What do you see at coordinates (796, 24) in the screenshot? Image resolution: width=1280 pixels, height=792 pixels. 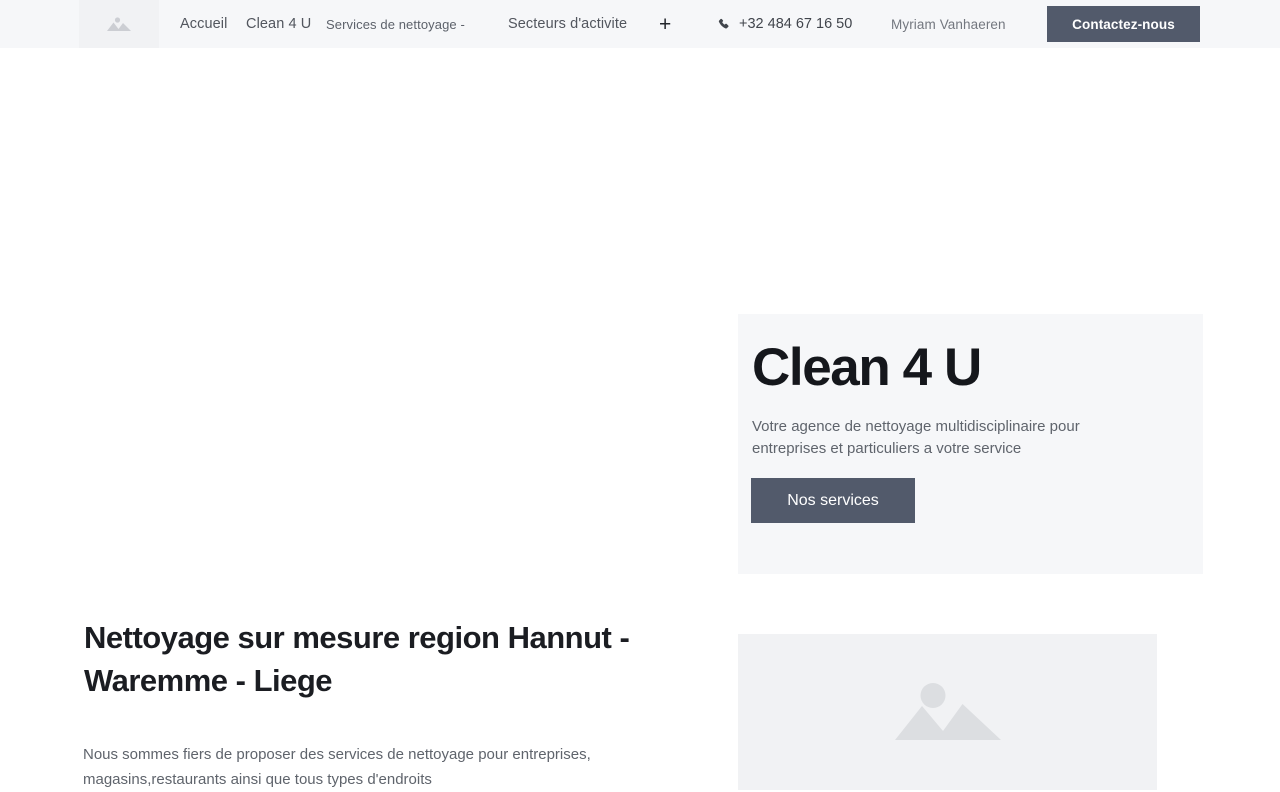 I see `phone-number-text: +32 484 67 16 50` at bounding box center [796, 24].